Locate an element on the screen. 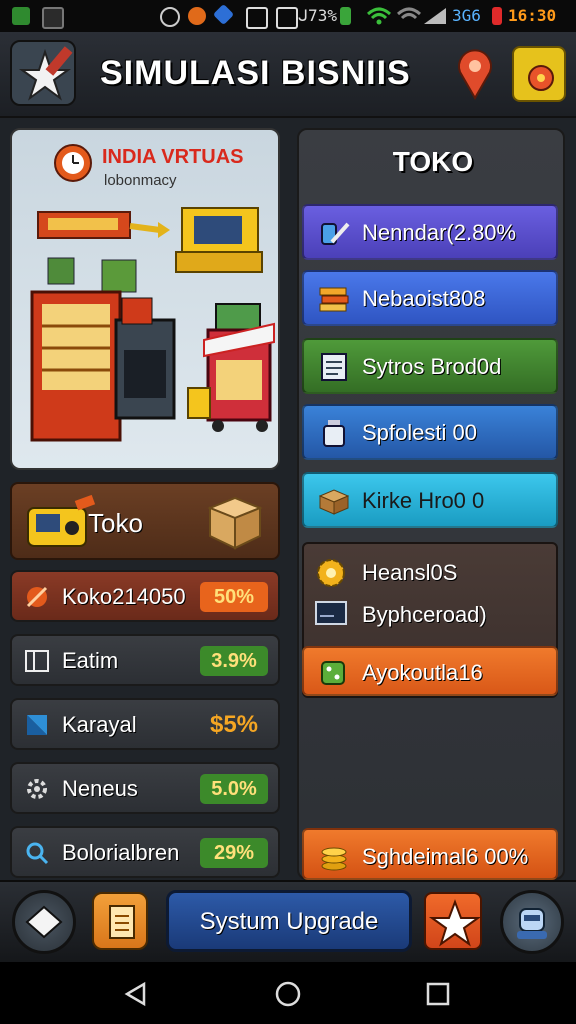  shop-button-label: Spfolesti 00 is located at coordinates (419, 432).